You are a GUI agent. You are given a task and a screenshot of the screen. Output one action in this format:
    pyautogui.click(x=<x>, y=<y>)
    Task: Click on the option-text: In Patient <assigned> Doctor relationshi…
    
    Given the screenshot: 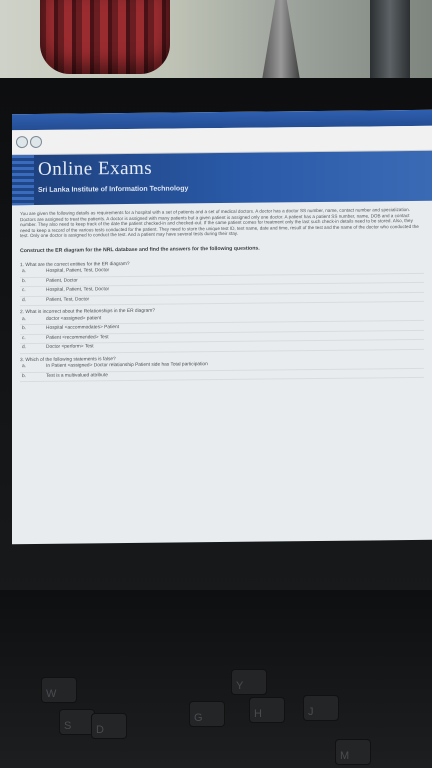 What is the action you would take?
    pyautogui.click(x=127, y=366)
    